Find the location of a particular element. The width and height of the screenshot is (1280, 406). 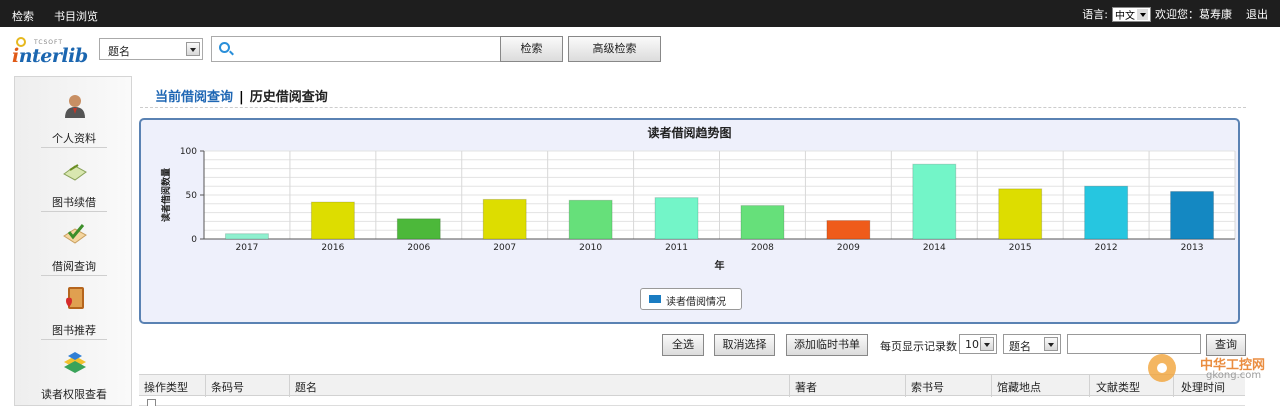

x-tick-label: 2017 is located at coordinates (247, 248).